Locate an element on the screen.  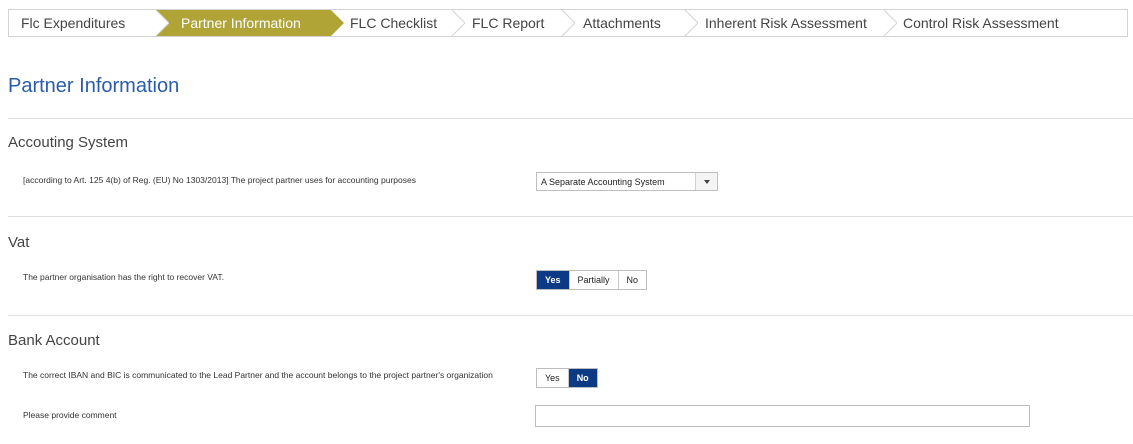
accounting-system-value: A Separate Accounting System is located at coordinates (603, 182).